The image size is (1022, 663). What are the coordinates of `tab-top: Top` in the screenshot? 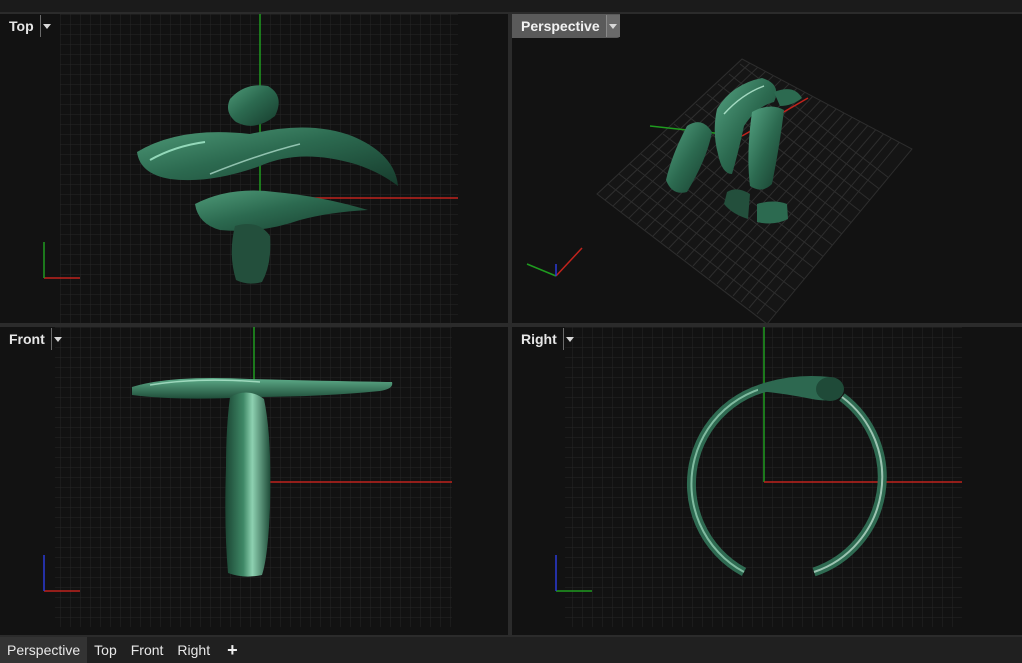 It's located at (105, 650).